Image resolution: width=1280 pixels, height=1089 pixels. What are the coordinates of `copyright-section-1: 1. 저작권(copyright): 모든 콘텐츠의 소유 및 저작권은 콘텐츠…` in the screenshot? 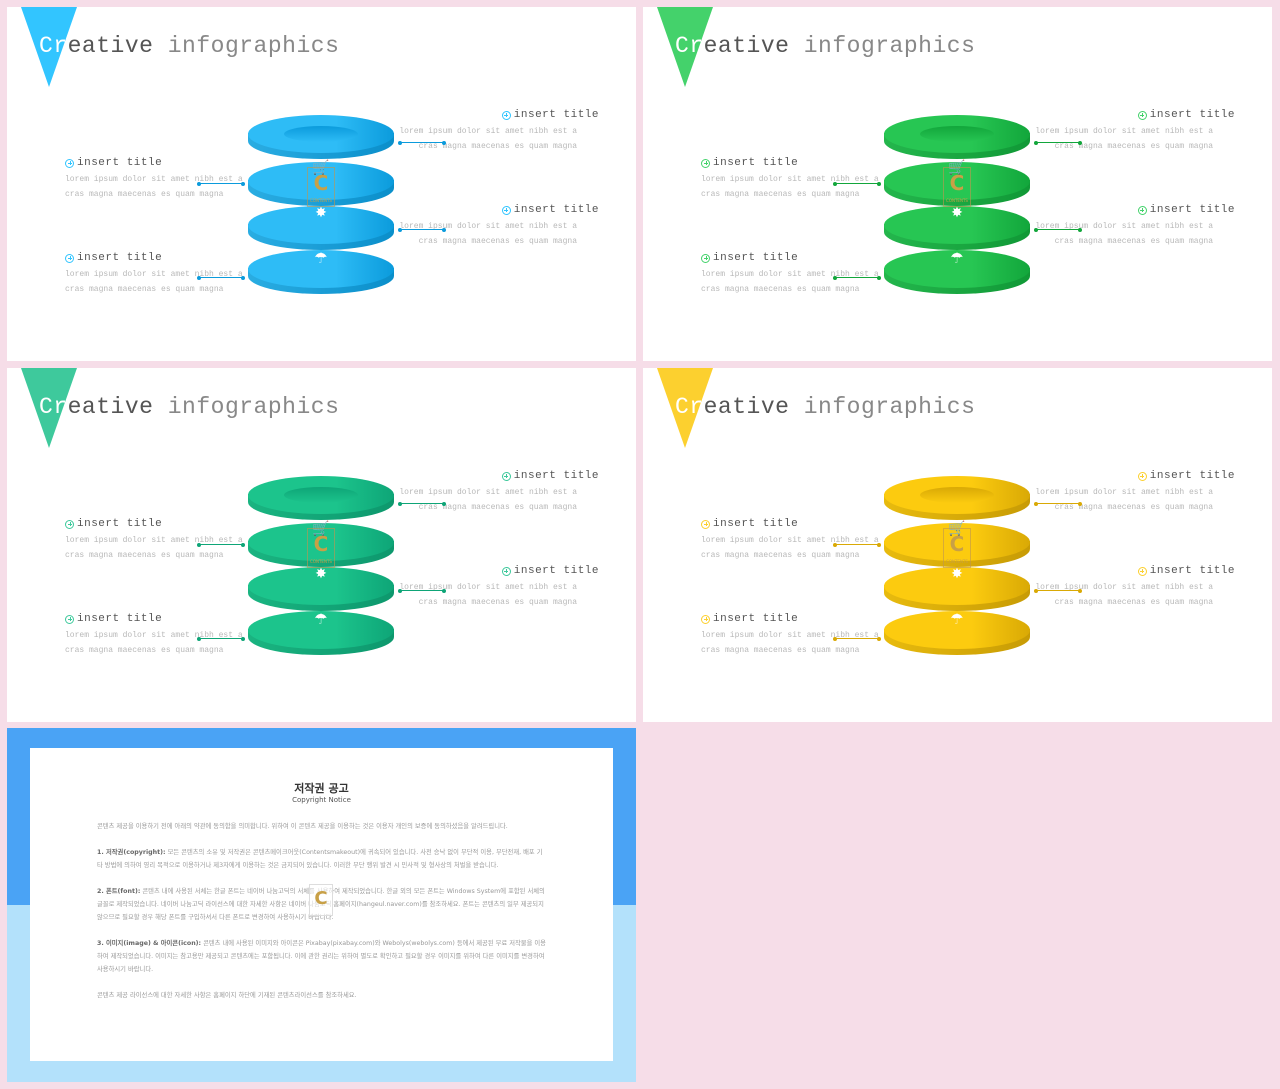 It's located at (322, 859).